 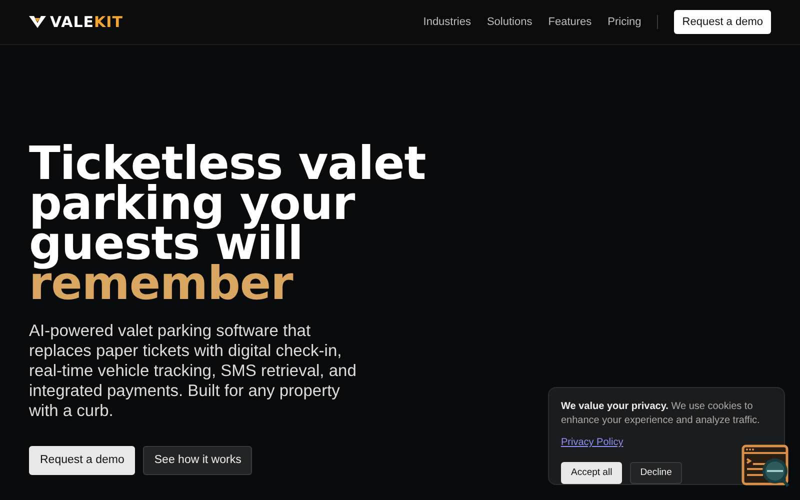 I want to click on nav-link: Industries, so click(x=447, y=22).